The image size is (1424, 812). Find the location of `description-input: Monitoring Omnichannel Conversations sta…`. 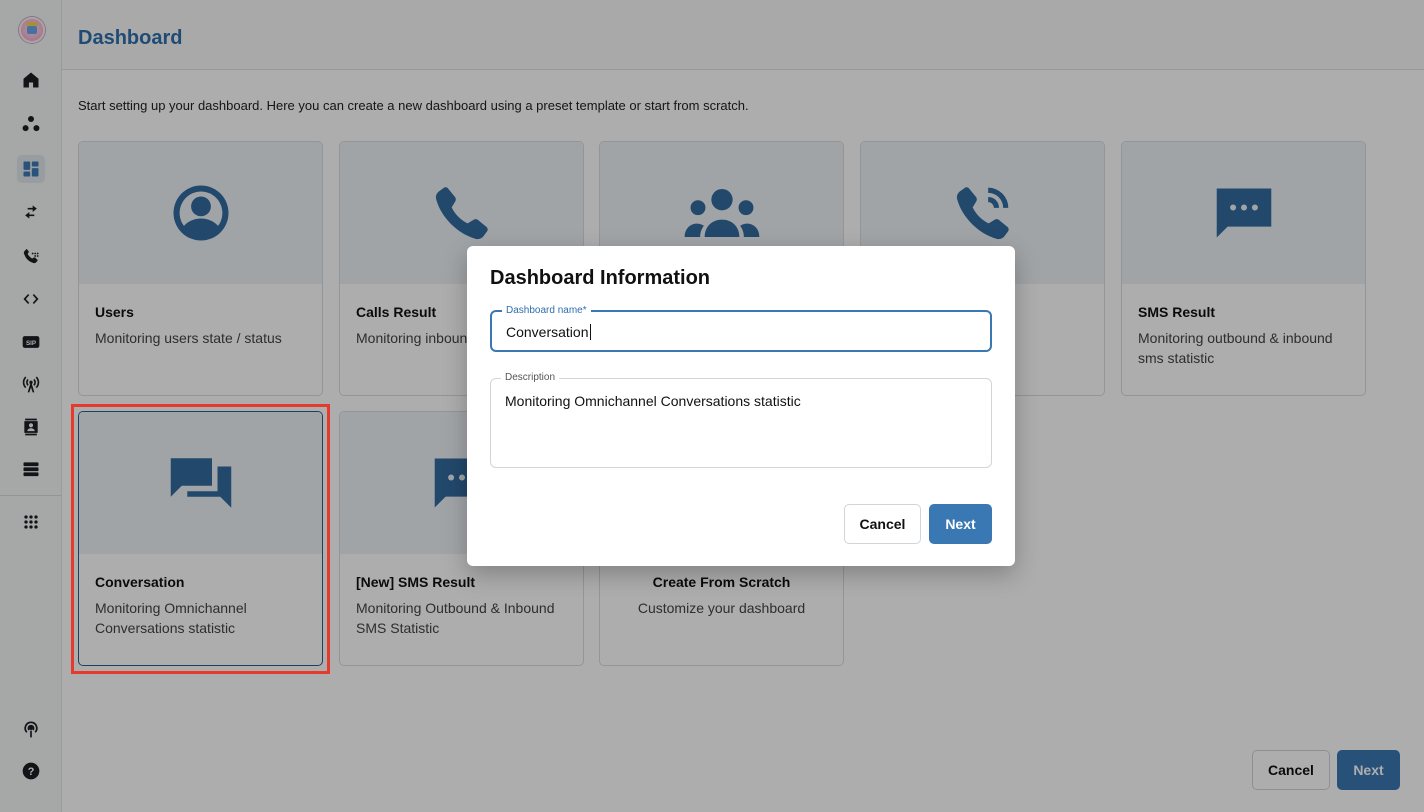

description-input: Monitoring Omnichannel Conversations sta… is located at coordinates (653, 401).